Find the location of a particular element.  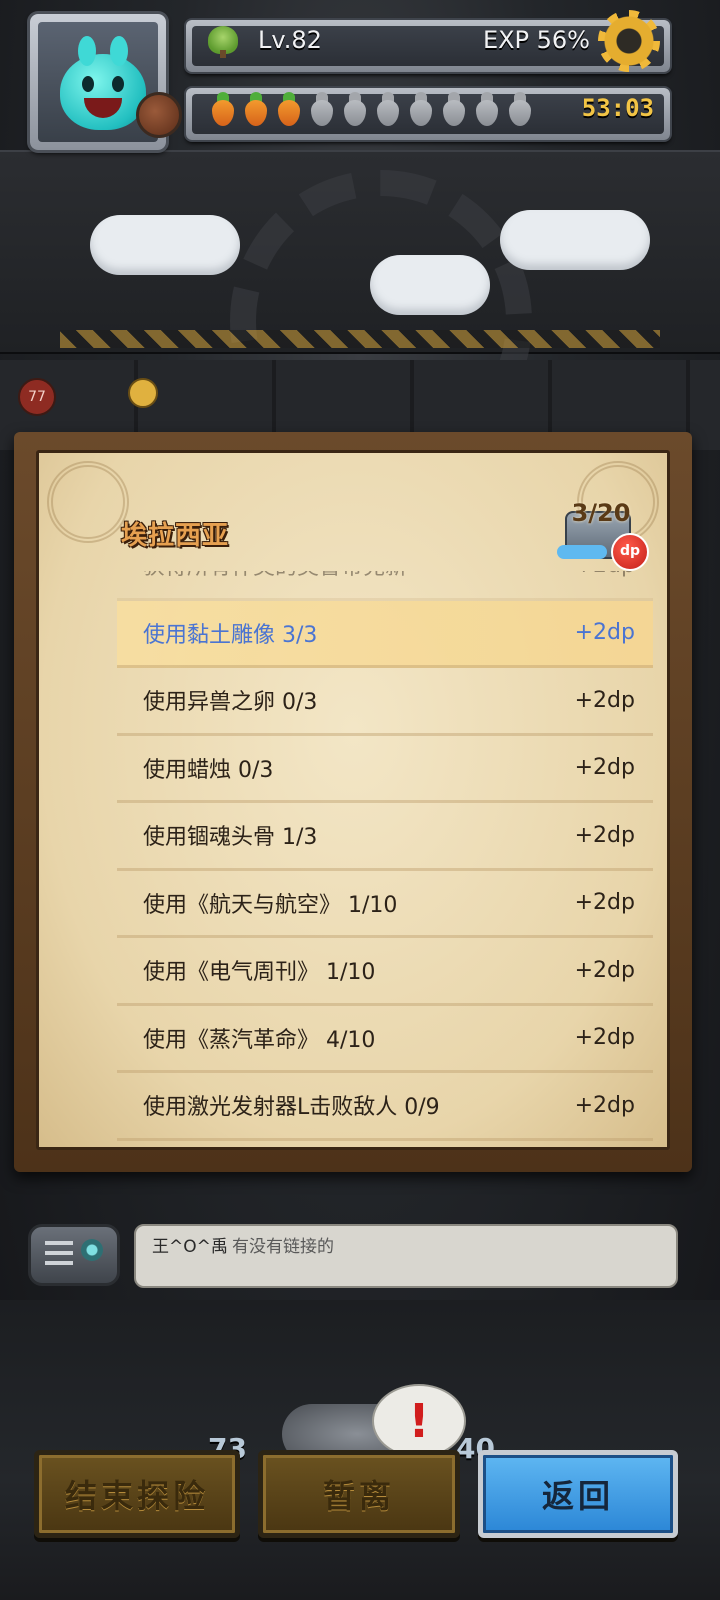

pause-label: 暂离 is located at coordinates (358, 1496).